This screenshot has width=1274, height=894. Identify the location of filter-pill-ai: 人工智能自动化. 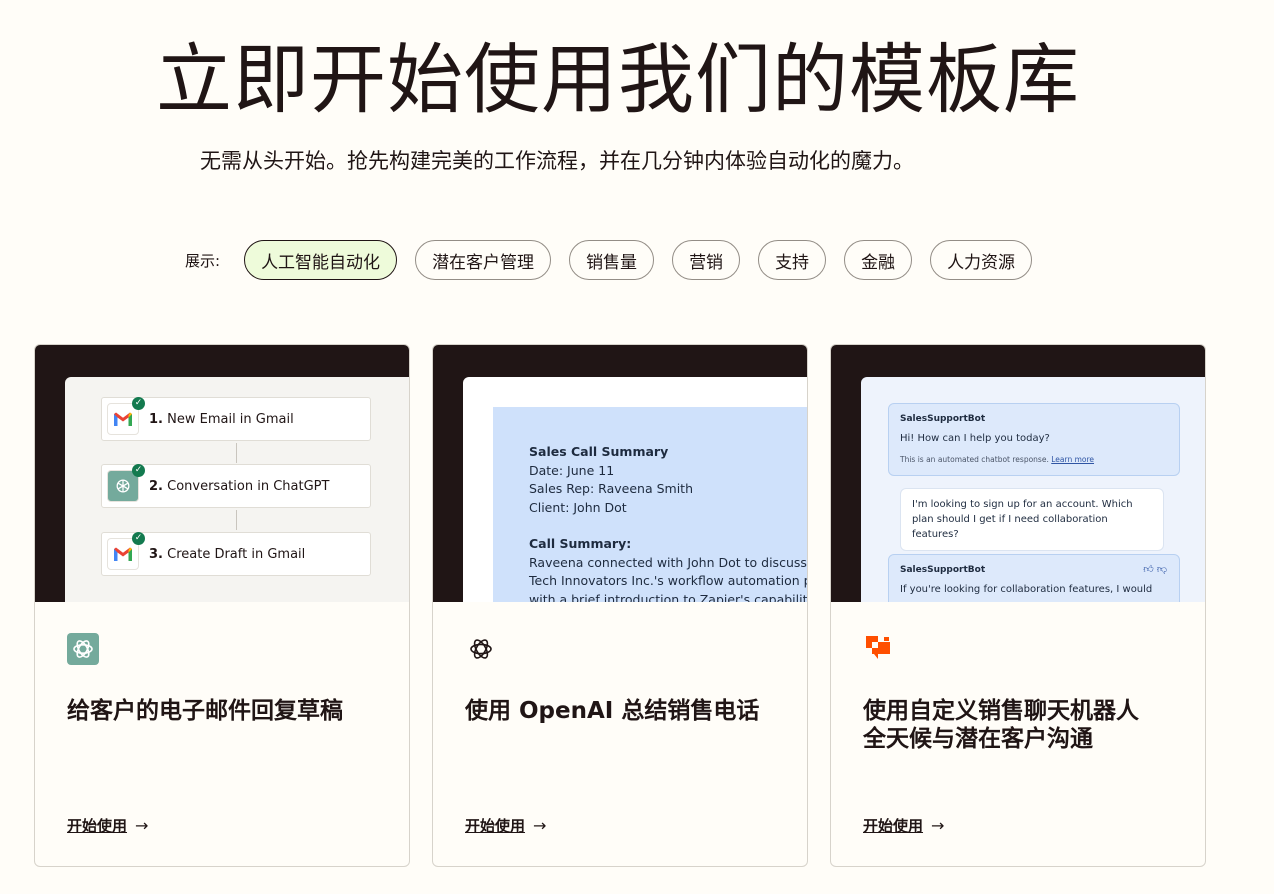
(321, 260).